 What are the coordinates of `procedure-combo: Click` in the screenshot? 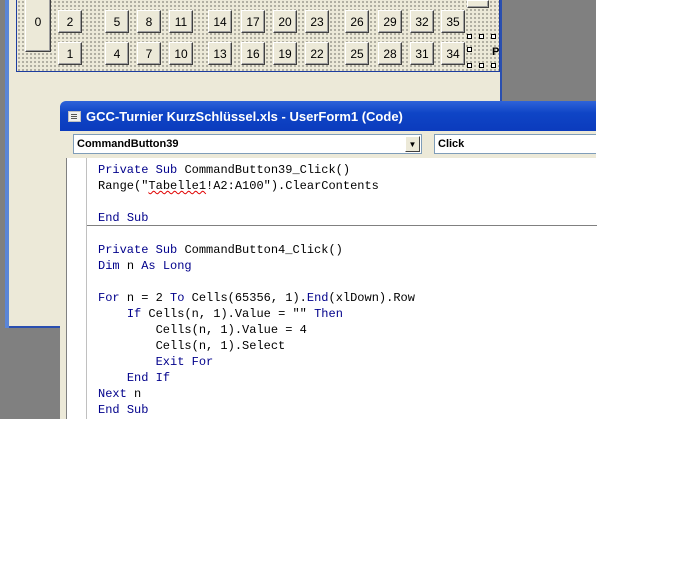 It's located at (515, 144).